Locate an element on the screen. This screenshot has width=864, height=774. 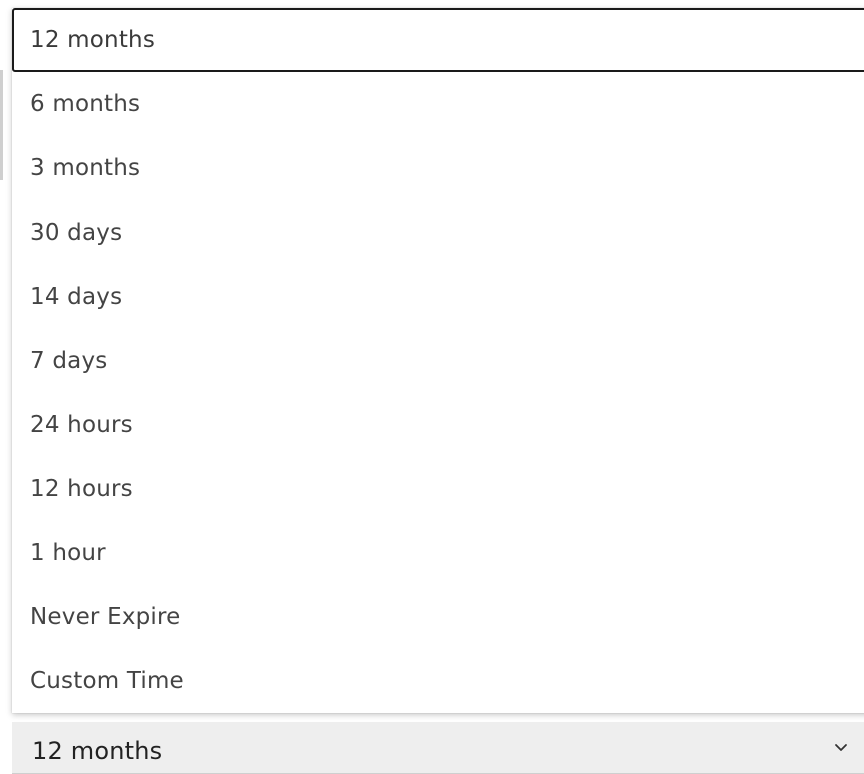
option-24-hours: 24 hours is located at coordinates (438, 425).